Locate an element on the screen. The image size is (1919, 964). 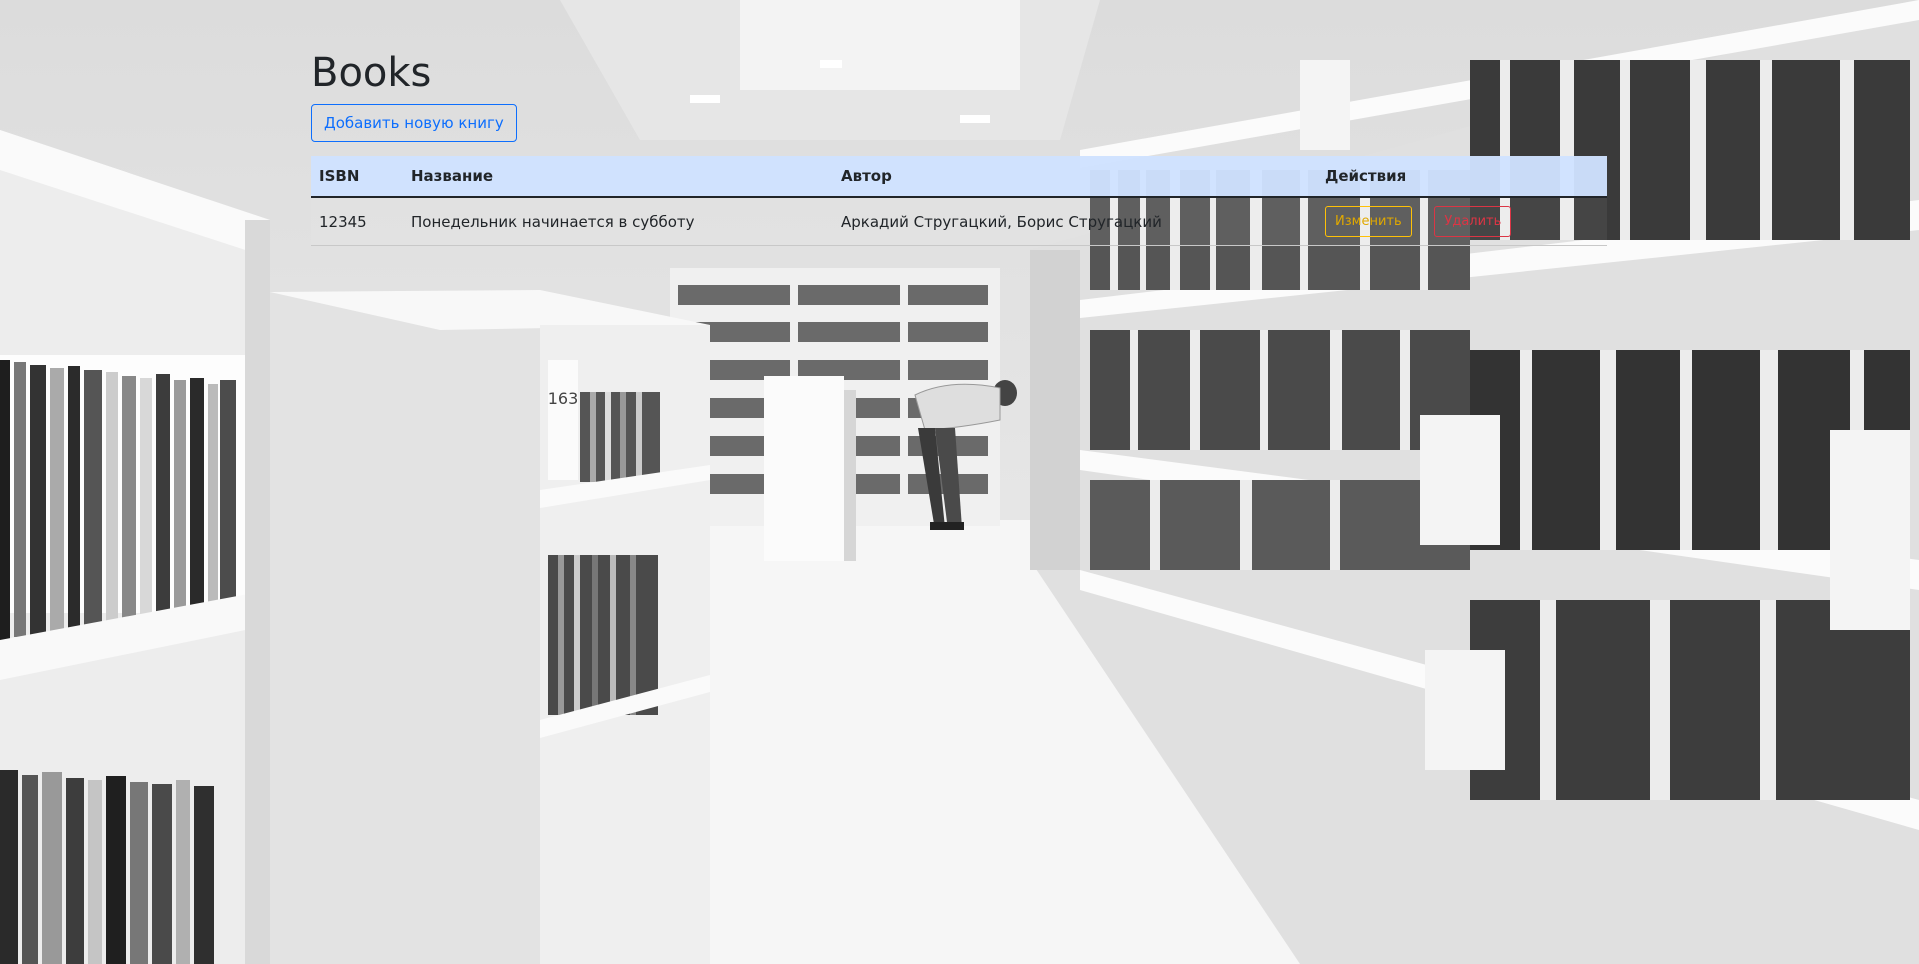
cell-title: Понедельник начинается в субботу is located at coordinates (618, 221).